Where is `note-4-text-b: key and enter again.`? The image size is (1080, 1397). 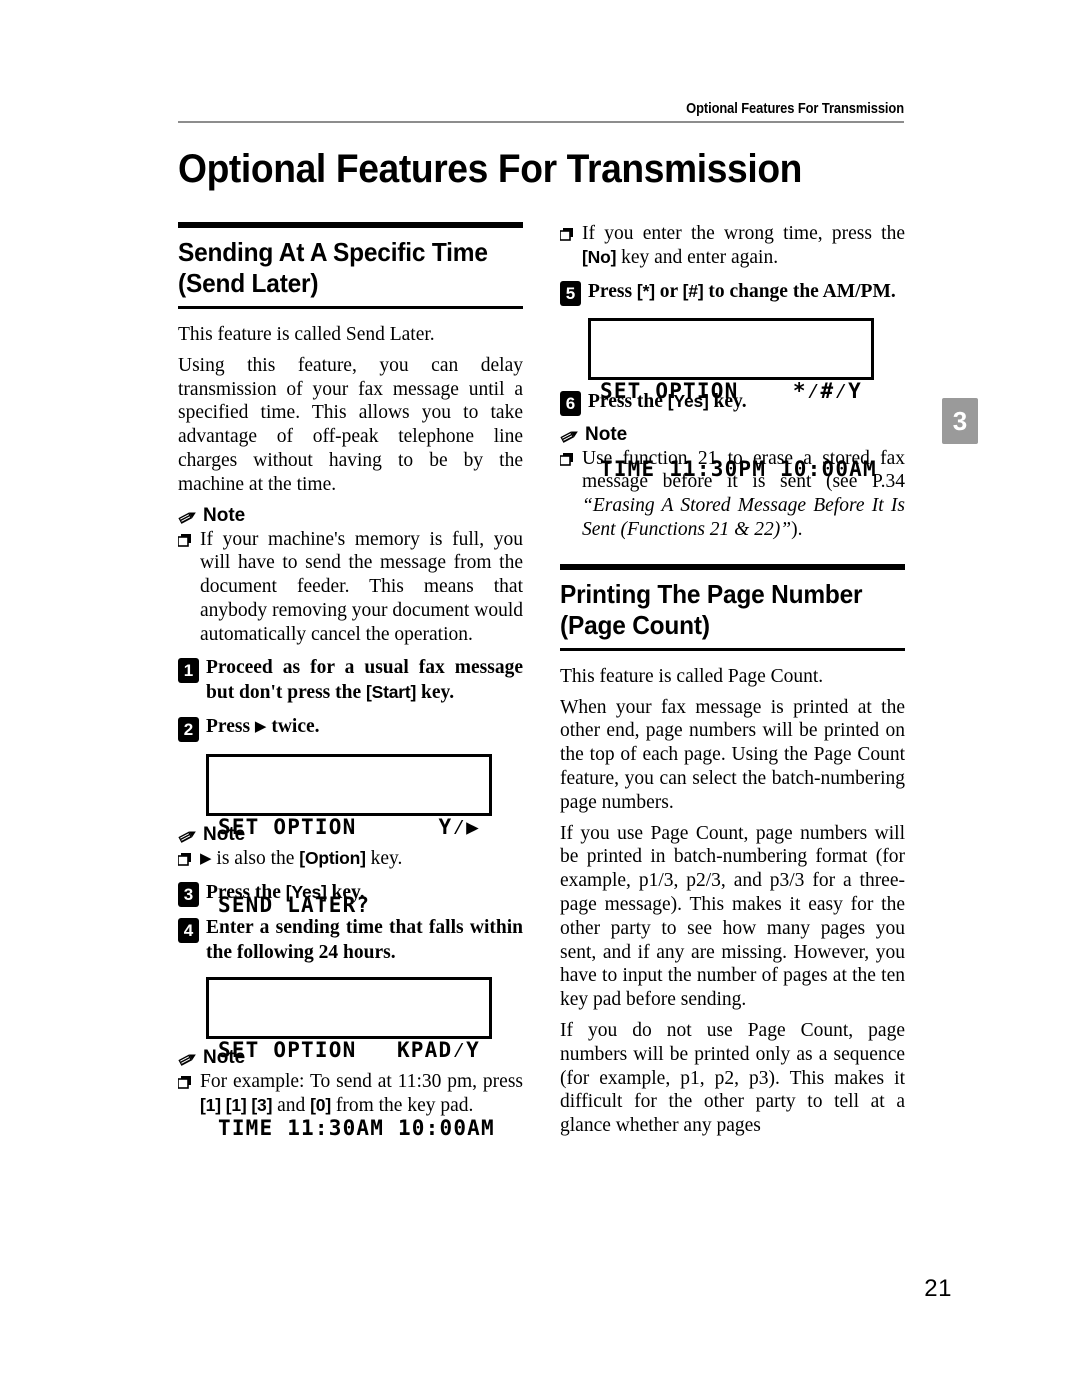 note-4-text-b: key and enter again. is located at coordinates (697, 257).